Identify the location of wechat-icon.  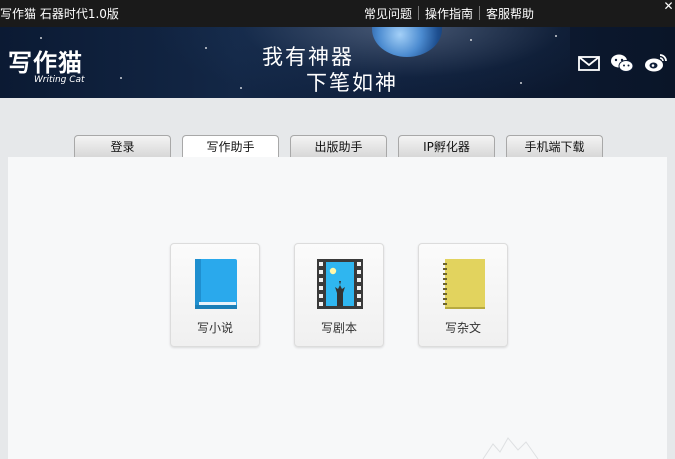
(622, 63).